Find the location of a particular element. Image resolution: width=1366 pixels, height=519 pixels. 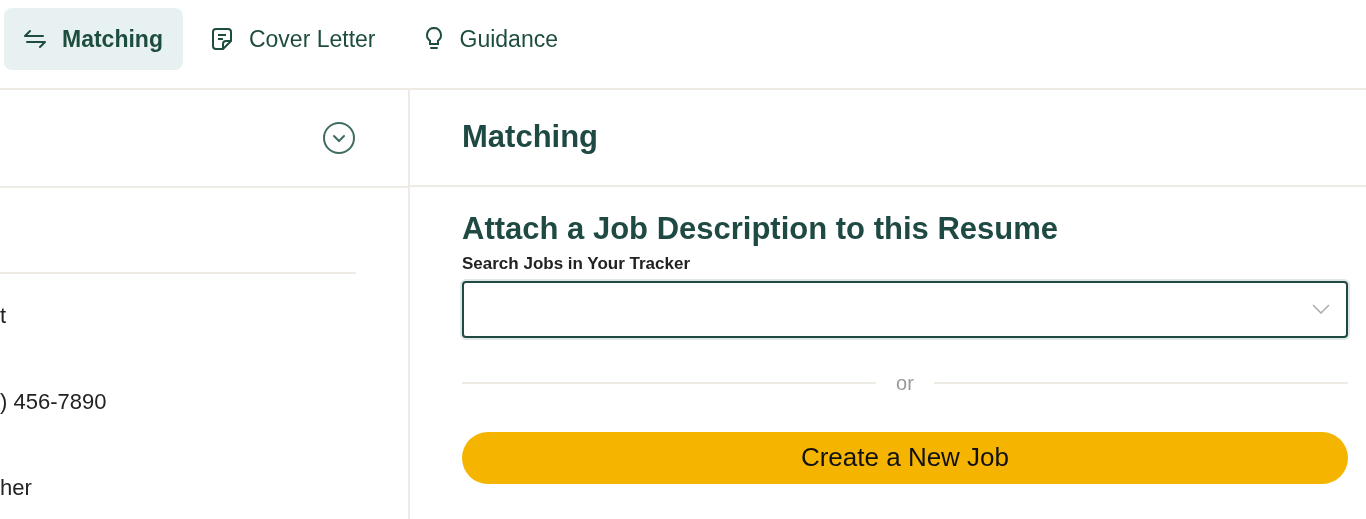

chevron-down-circle-icon is located at coordinates (339, 138).